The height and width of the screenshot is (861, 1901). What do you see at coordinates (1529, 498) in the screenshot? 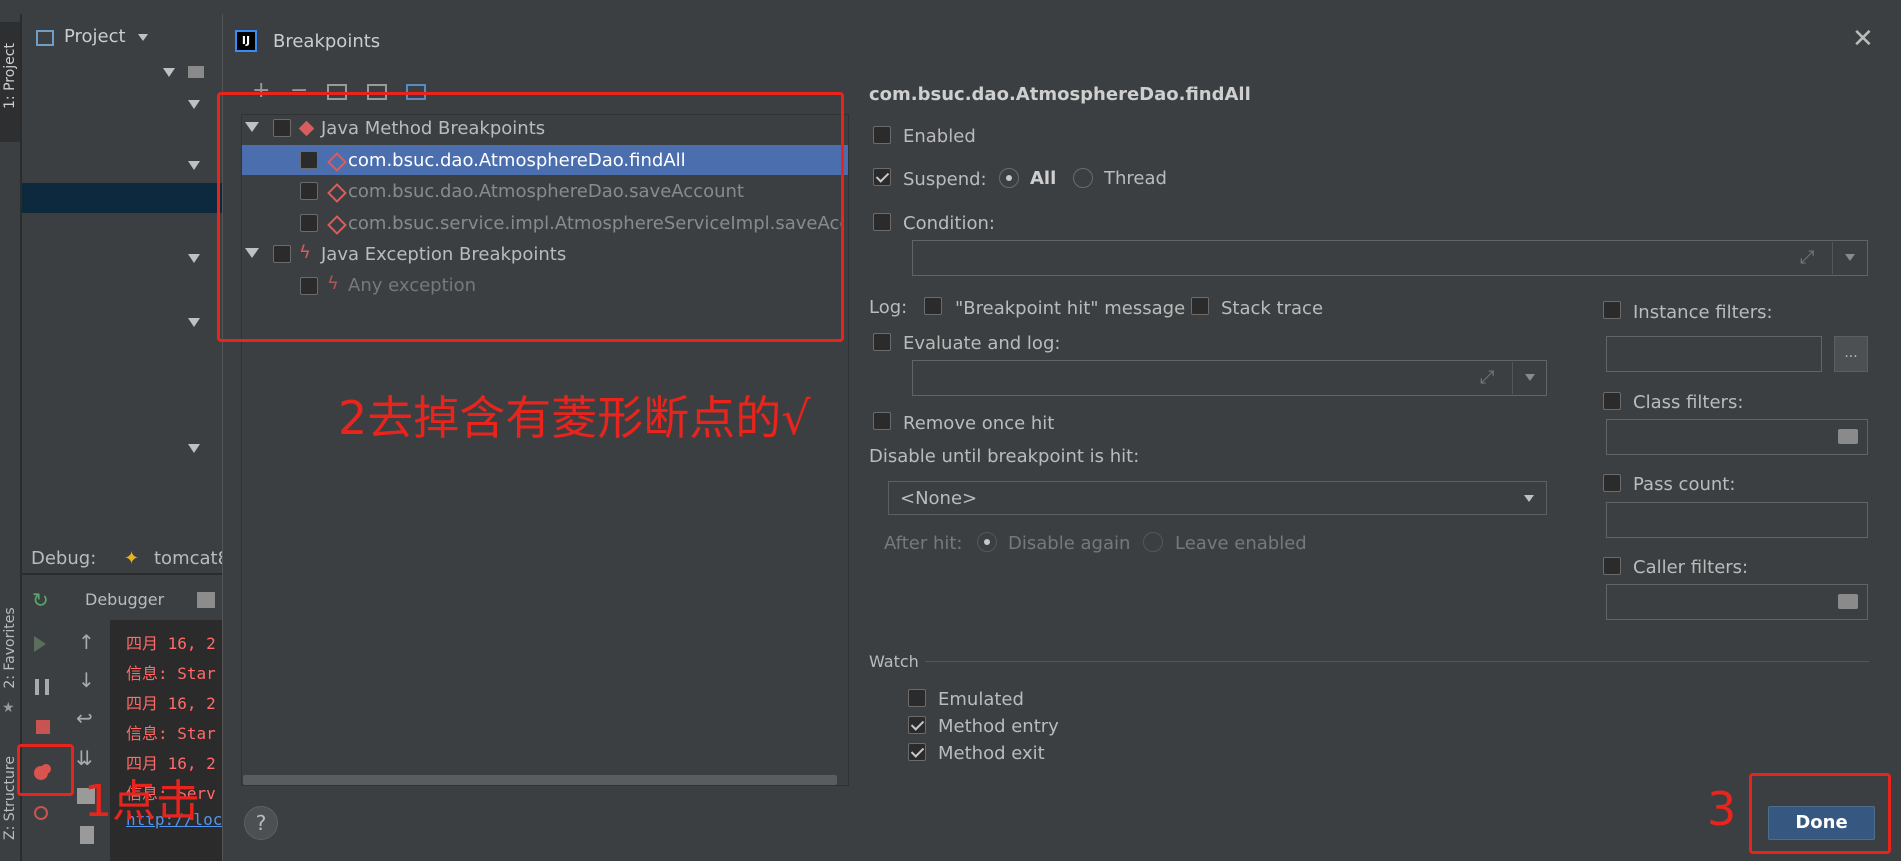
I see `chevron-down-icon` at bounding box center [1529, 498].